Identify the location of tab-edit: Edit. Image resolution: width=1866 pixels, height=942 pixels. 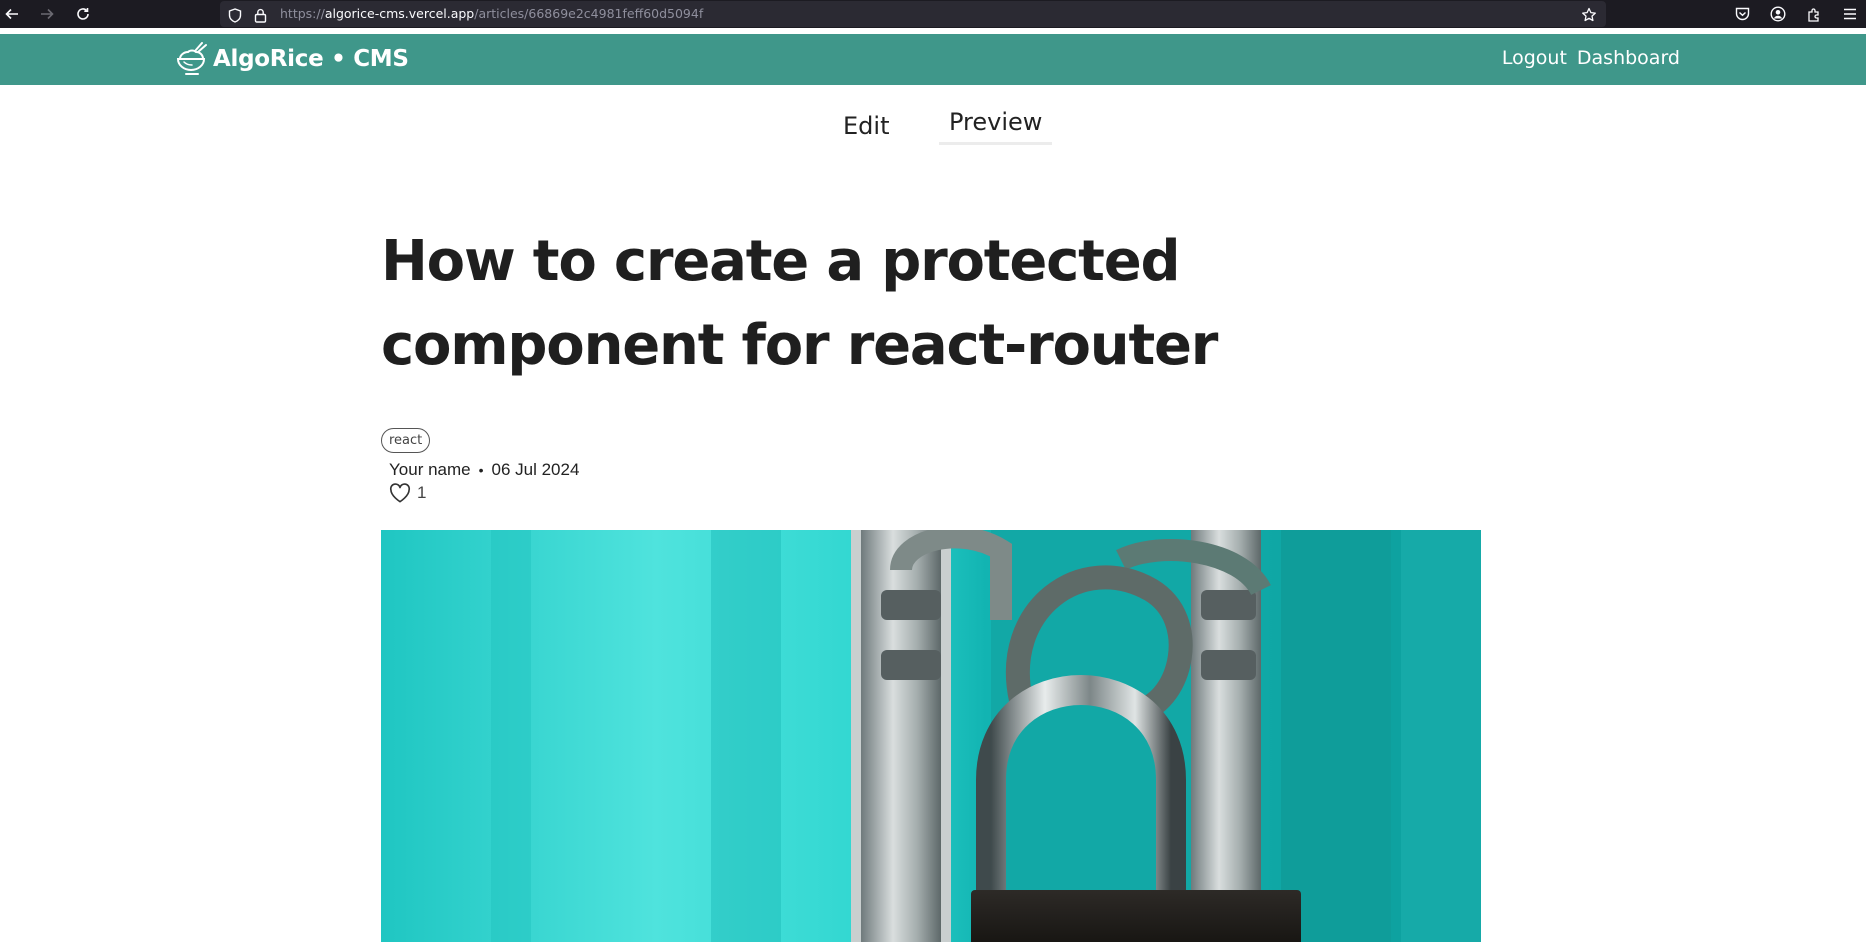
(866, 126).